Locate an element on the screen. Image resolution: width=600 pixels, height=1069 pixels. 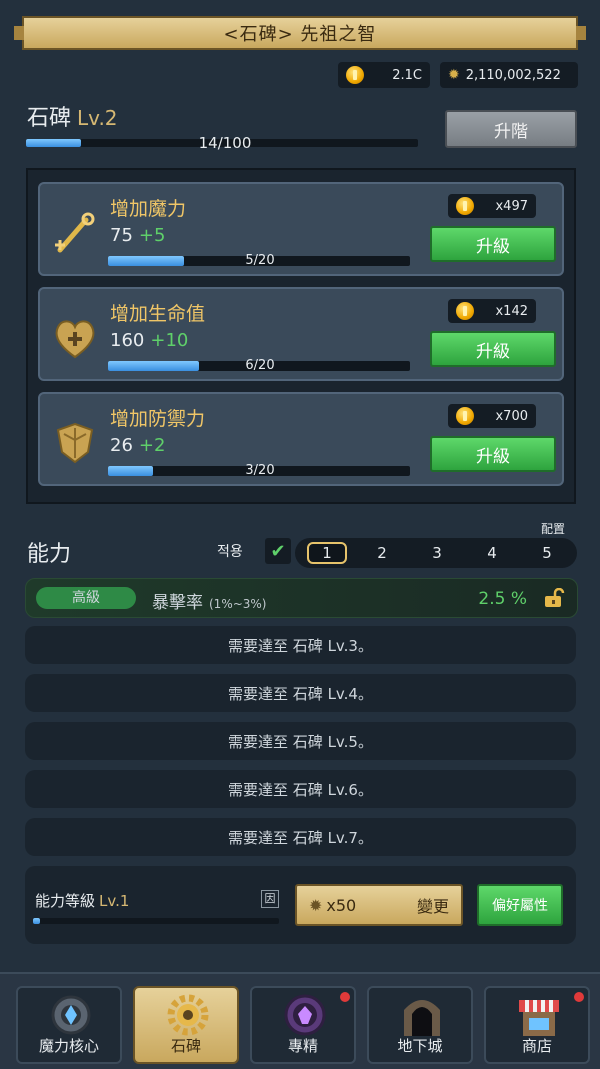
tablet-progress-fill is located at coordinates (53, 143).